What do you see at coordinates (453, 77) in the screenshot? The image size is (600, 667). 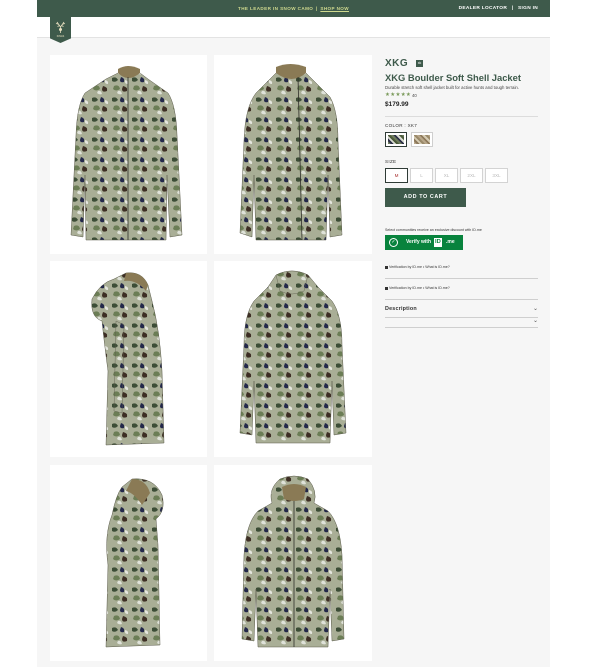 I see `product-title: XKG Boulder Soft Shell Jacket` at bounding box center [453, 77].